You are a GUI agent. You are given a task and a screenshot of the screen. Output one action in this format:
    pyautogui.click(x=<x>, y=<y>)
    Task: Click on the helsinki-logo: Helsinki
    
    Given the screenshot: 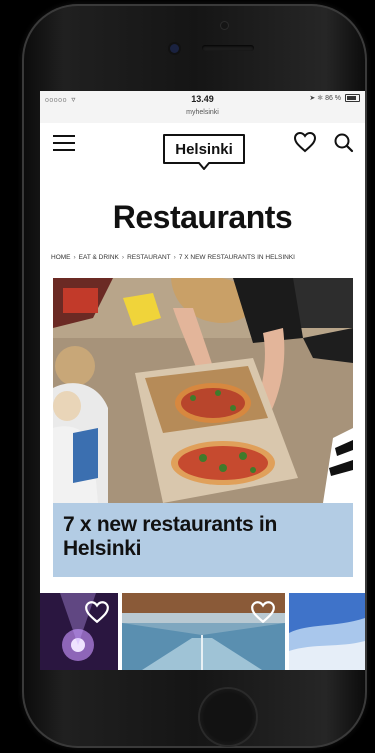 What is the action you would take?
    pyautogui.click(x=204, y=151)
    